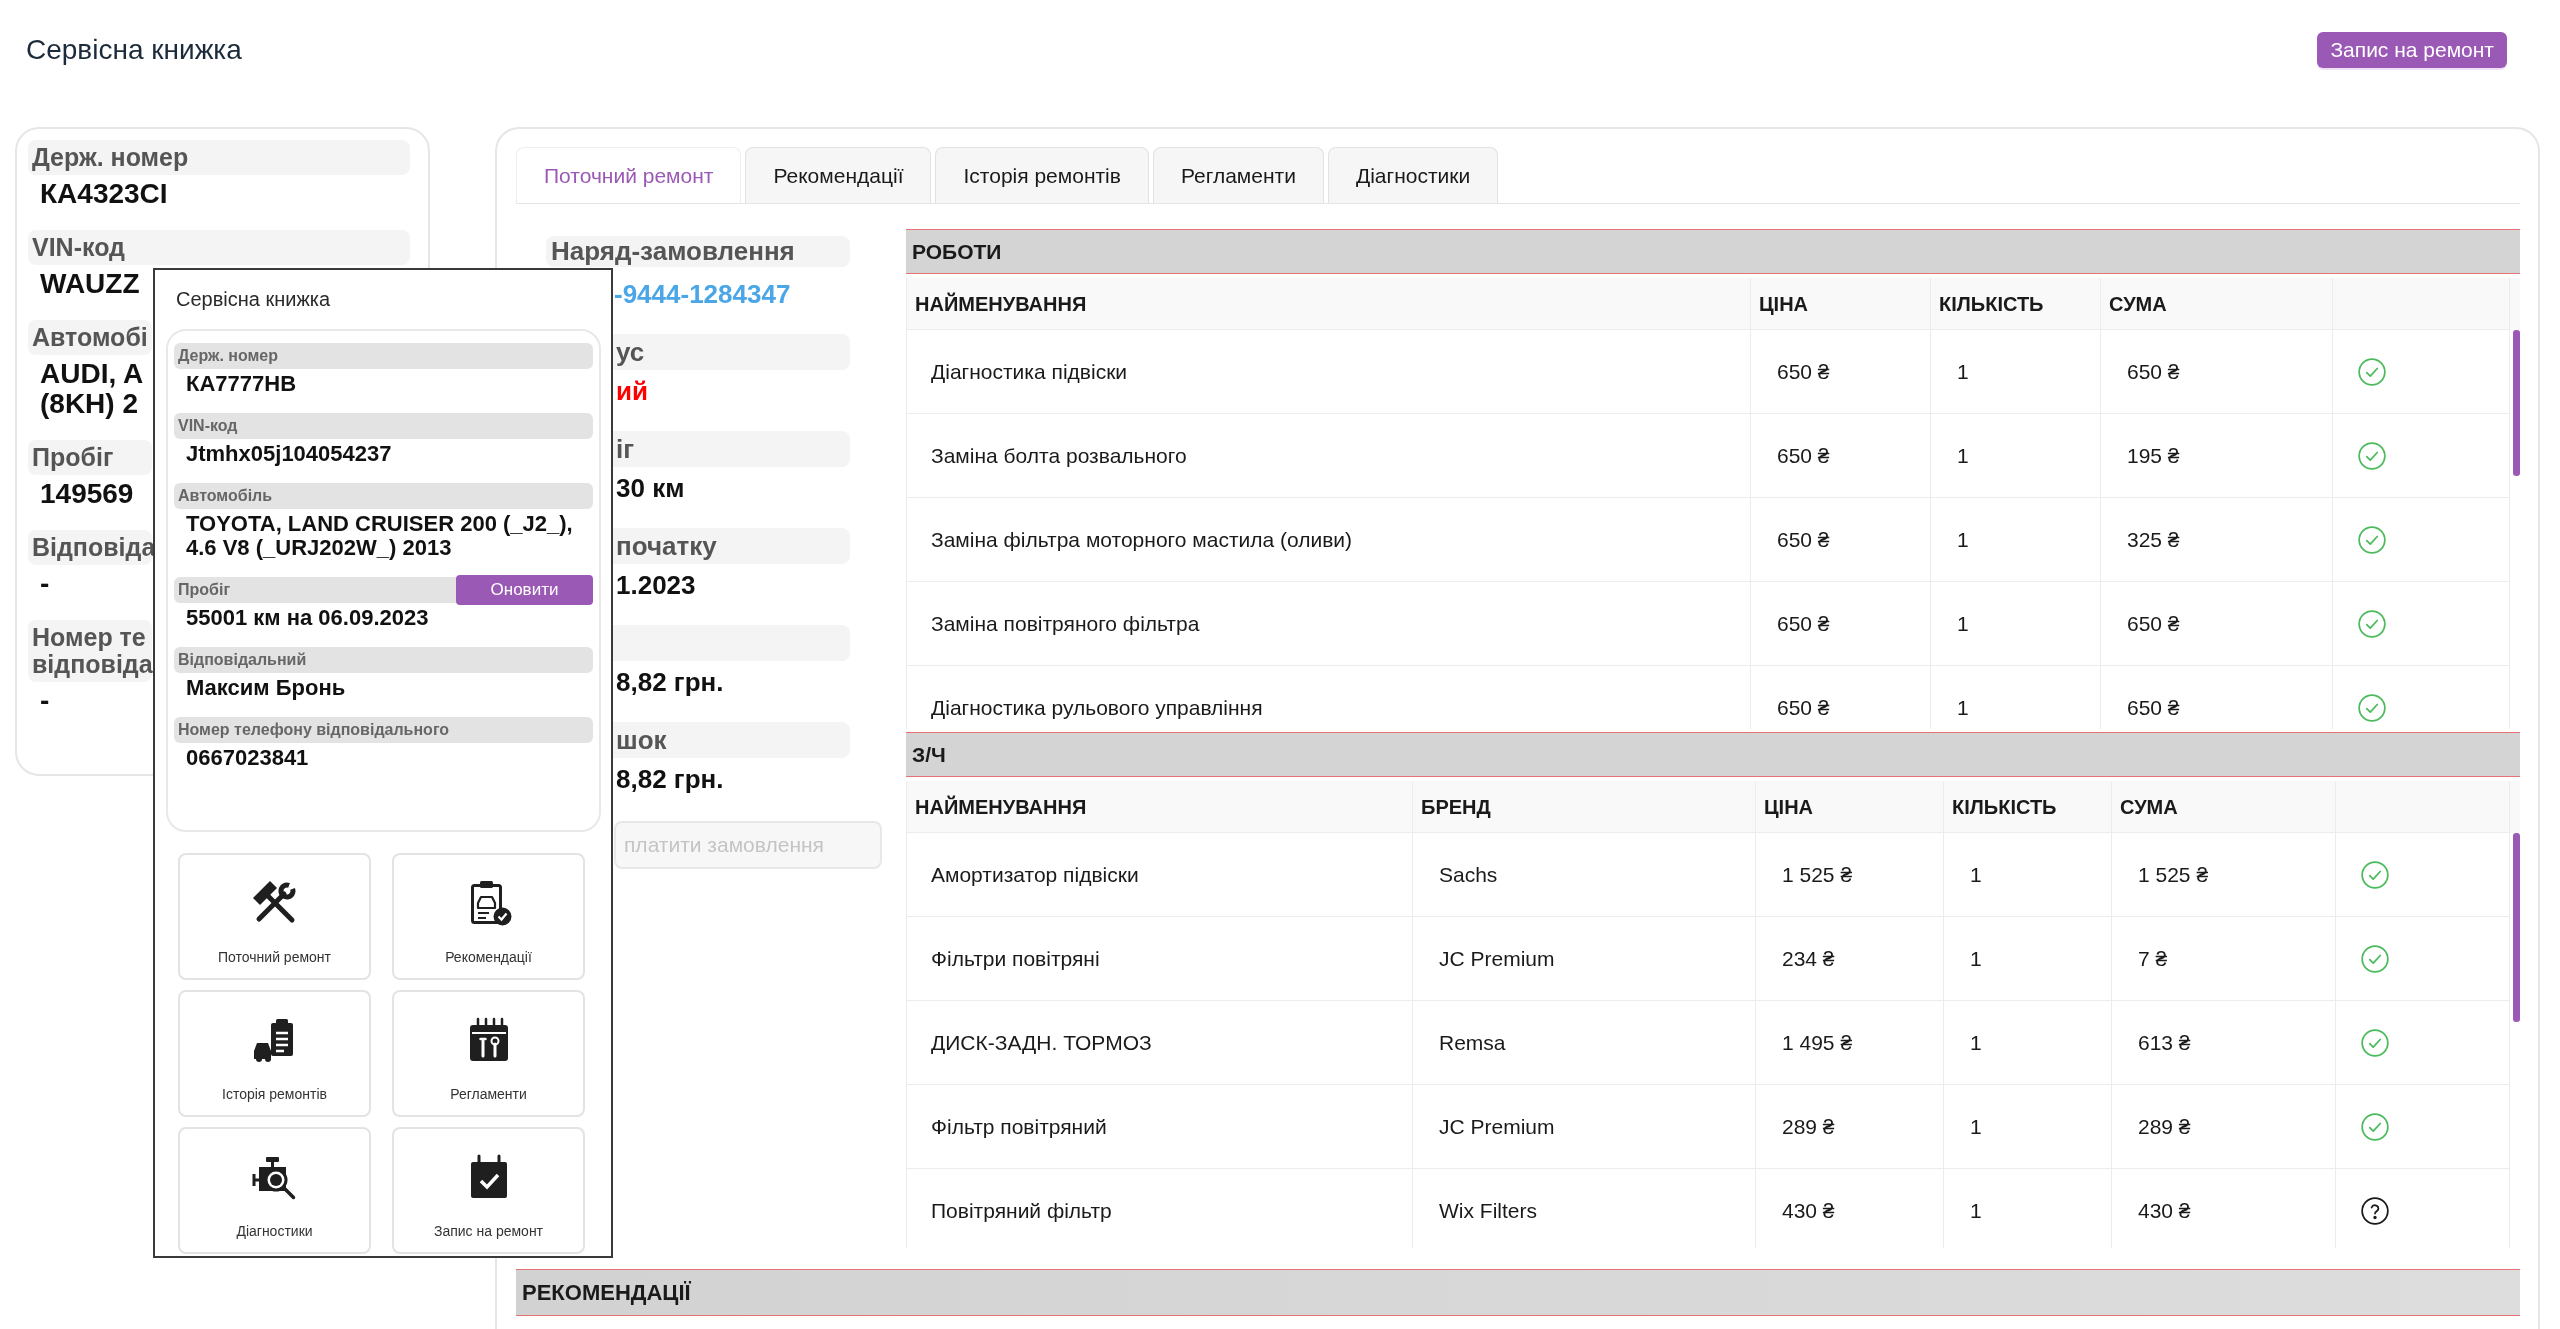 This screenshot has width=2560, height=1329. Describe the element at coordinates (1042, 175) in the screenshot. I see `tab: Історія ремонтів` at that location.